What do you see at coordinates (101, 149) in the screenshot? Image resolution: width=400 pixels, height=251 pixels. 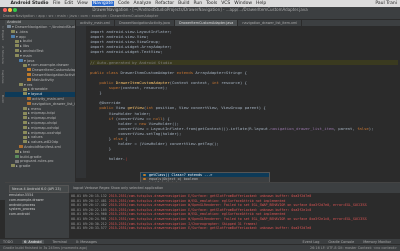 I see `code-token: }` at bounding box center [101, 149].